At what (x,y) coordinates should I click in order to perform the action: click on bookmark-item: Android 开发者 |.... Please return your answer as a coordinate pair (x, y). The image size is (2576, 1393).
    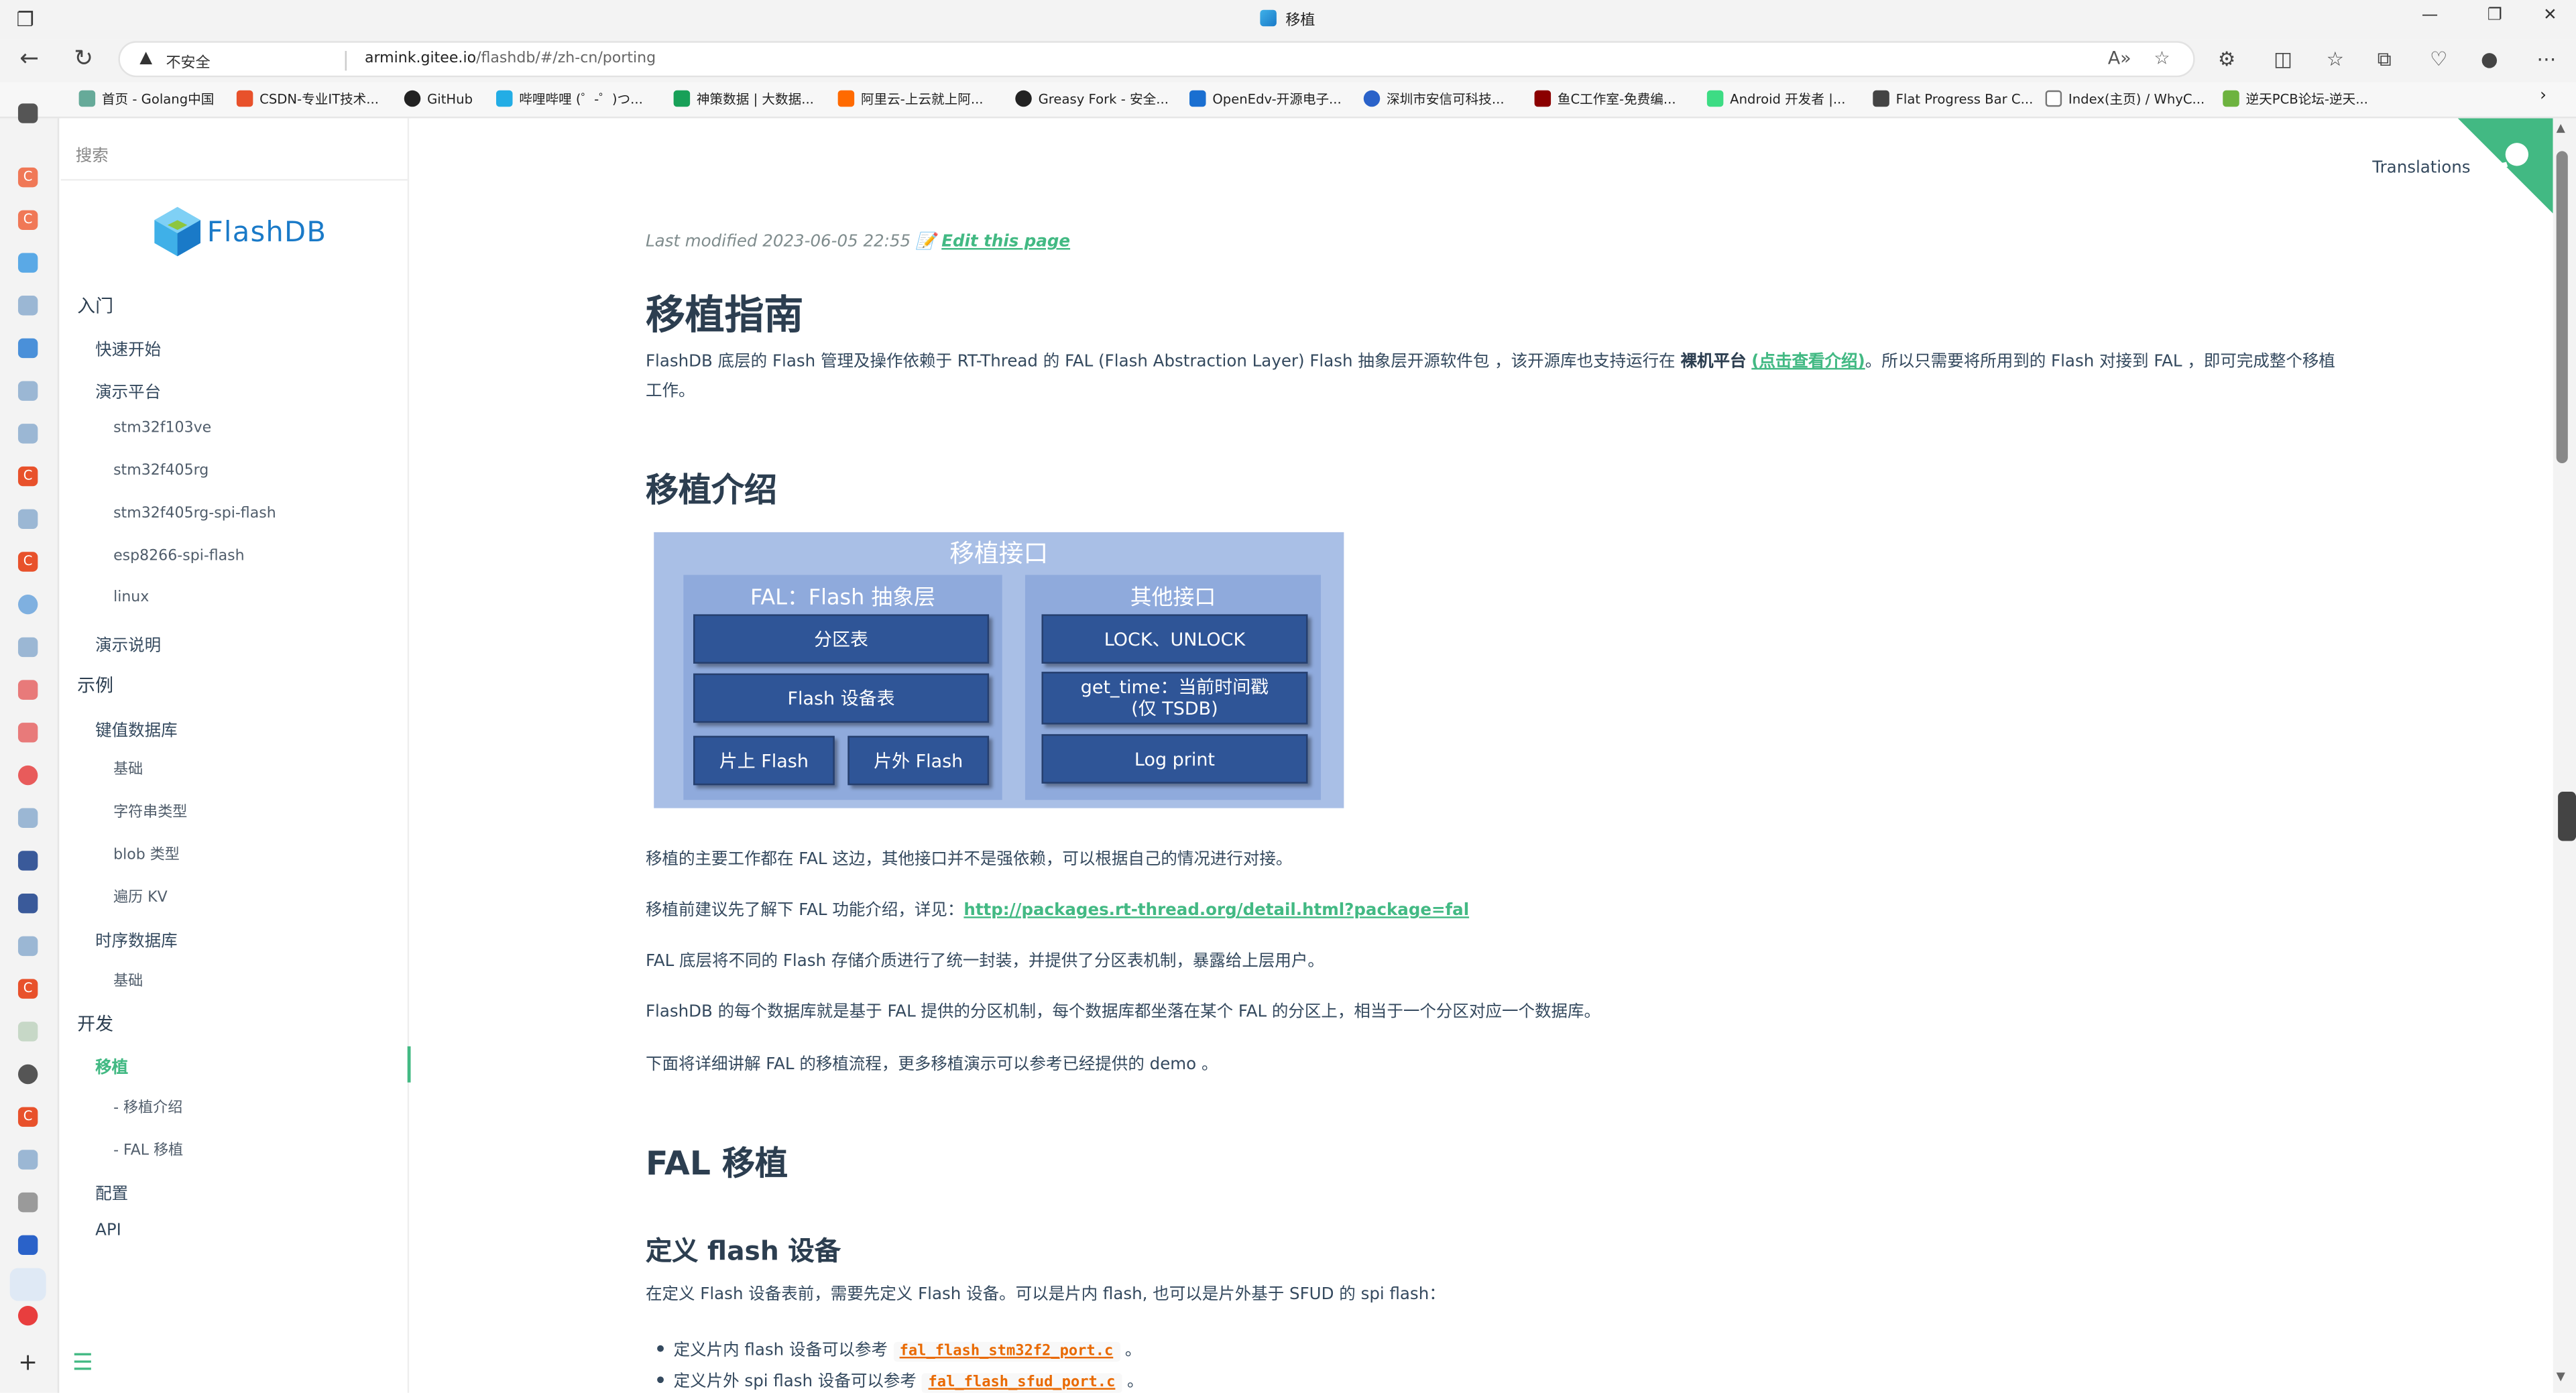
    Looking at the image, I should click on (1776, 99).